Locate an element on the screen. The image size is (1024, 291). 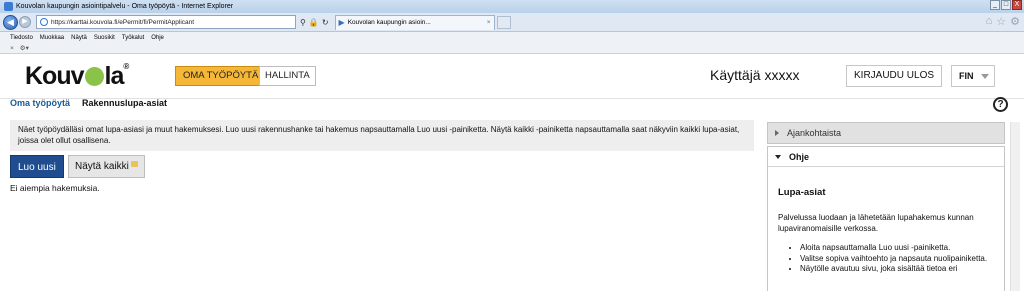
logo-text-end: la is located at coordinates (114, 76).